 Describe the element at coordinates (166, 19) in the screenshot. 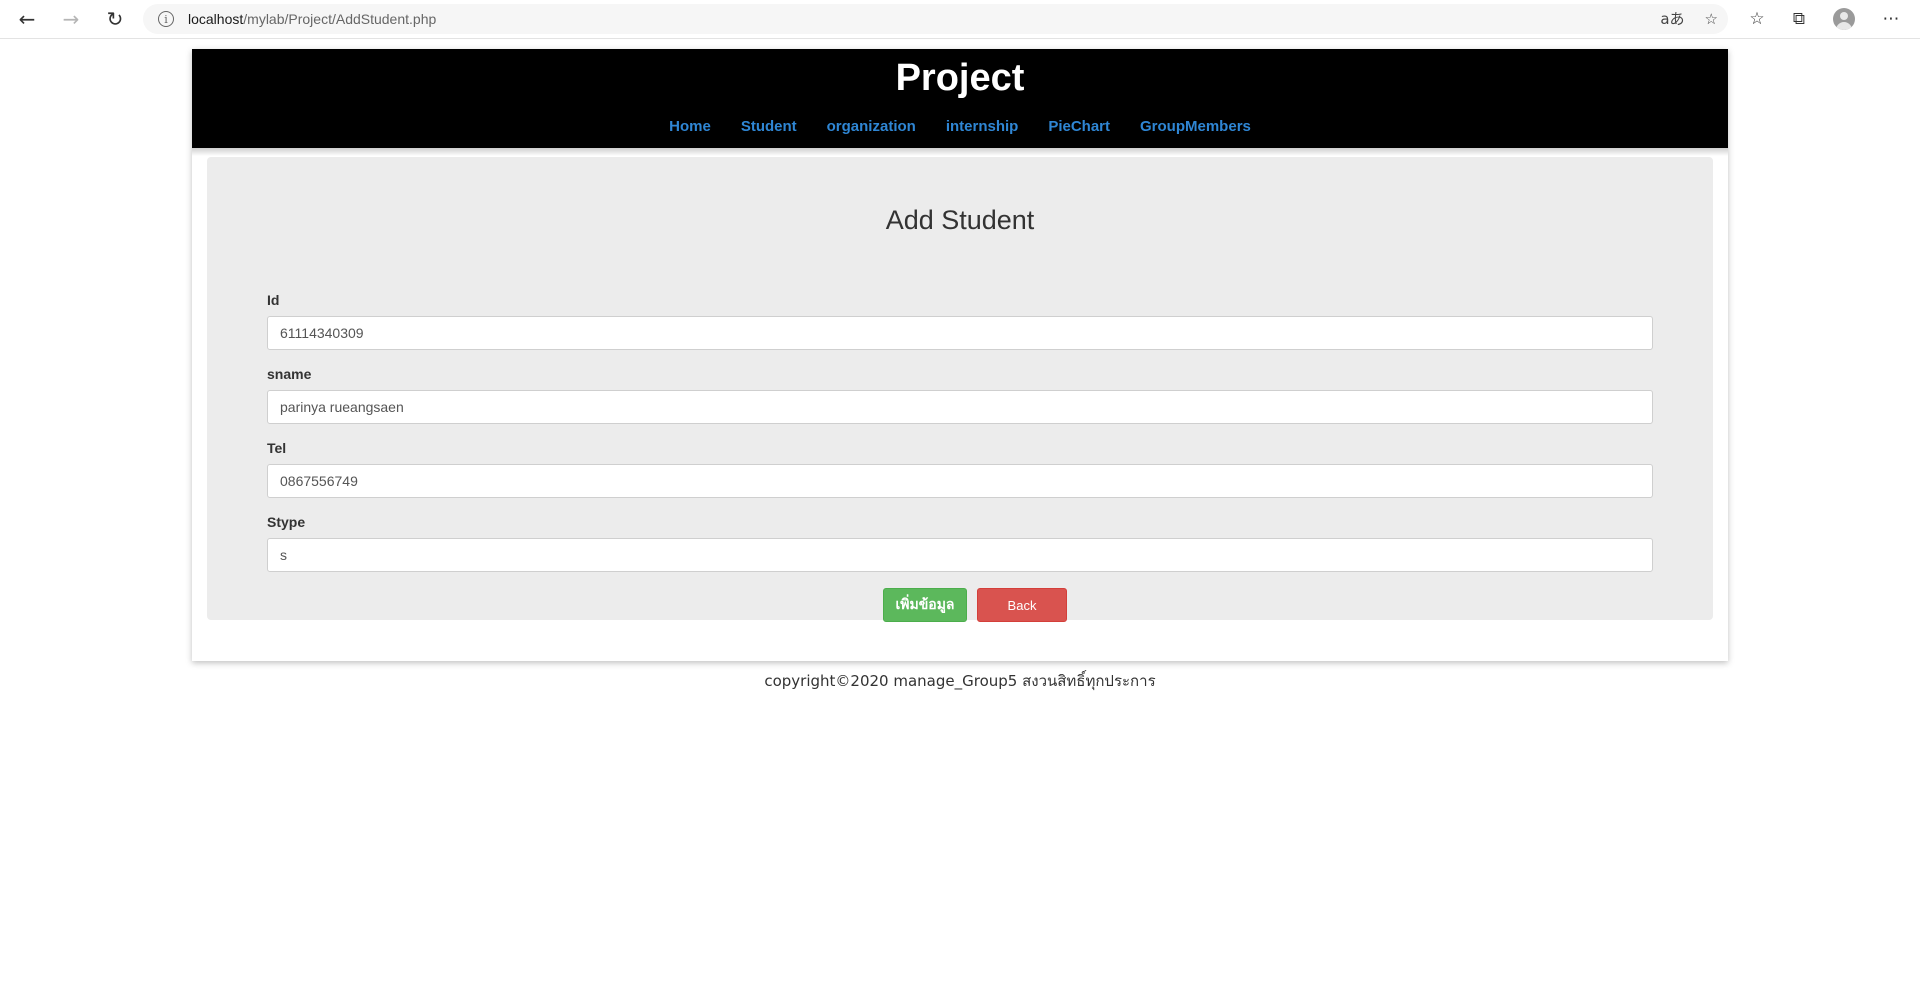

I see `info-icon: i` at that location.